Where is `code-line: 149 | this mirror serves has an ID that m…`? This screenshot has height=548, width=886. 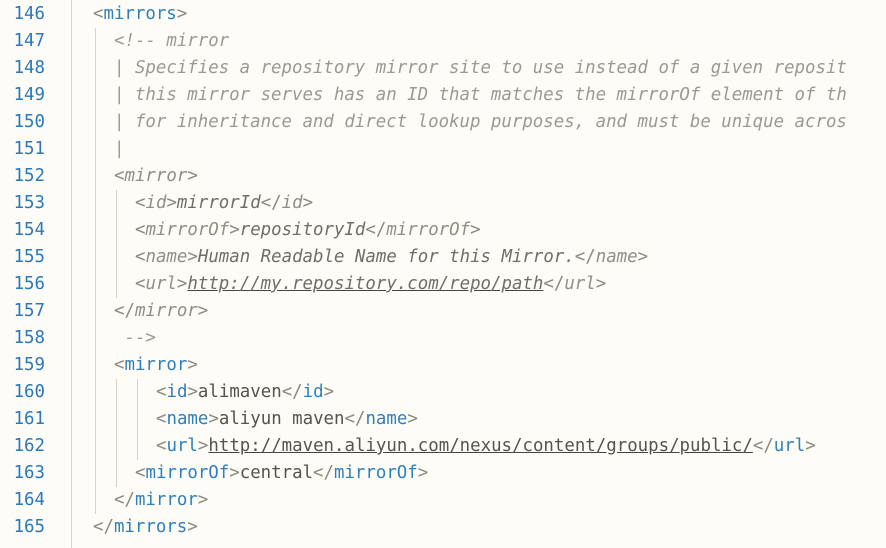
code-line: 149 | this mirror serves has an ID that m… is located at coordinates (443, 95).